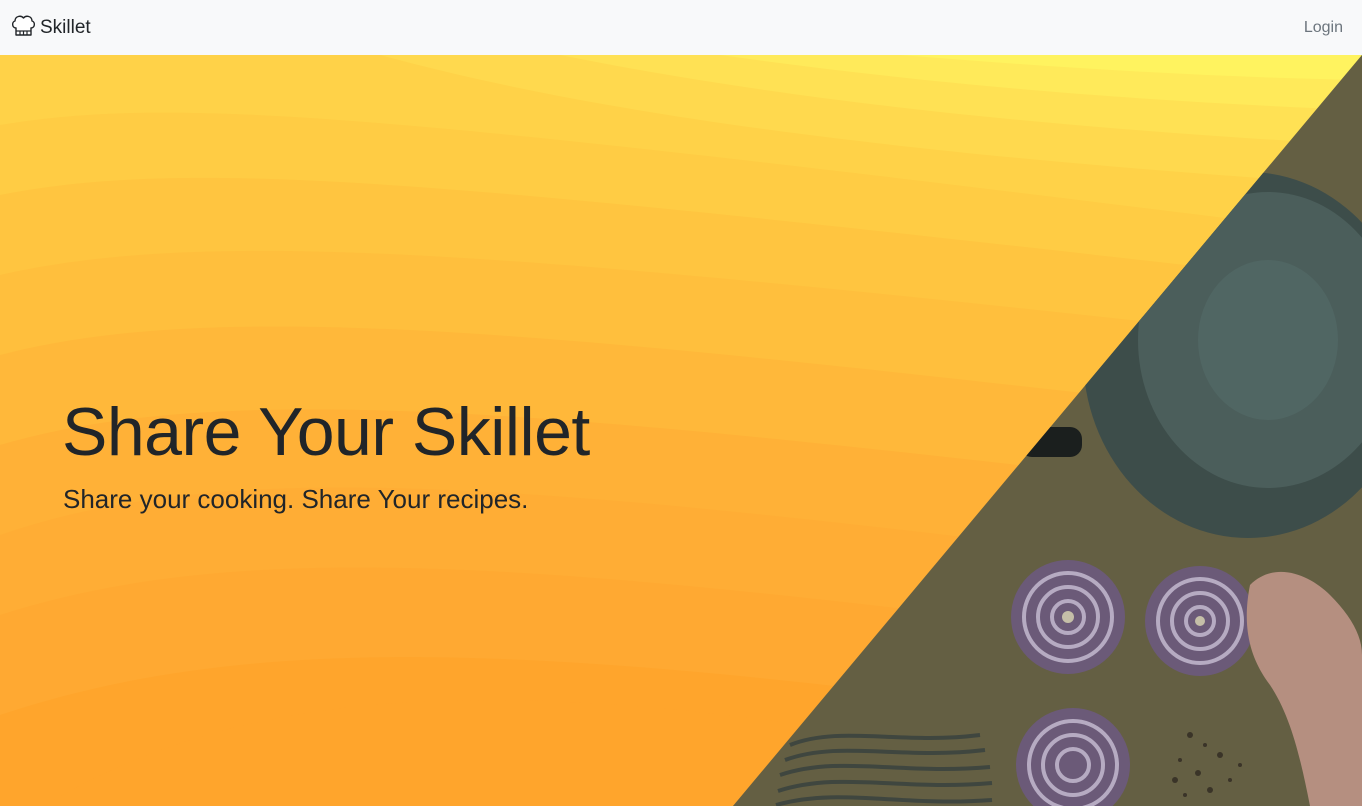  I want to click on brand-link: Skillet, so click(51, 27).